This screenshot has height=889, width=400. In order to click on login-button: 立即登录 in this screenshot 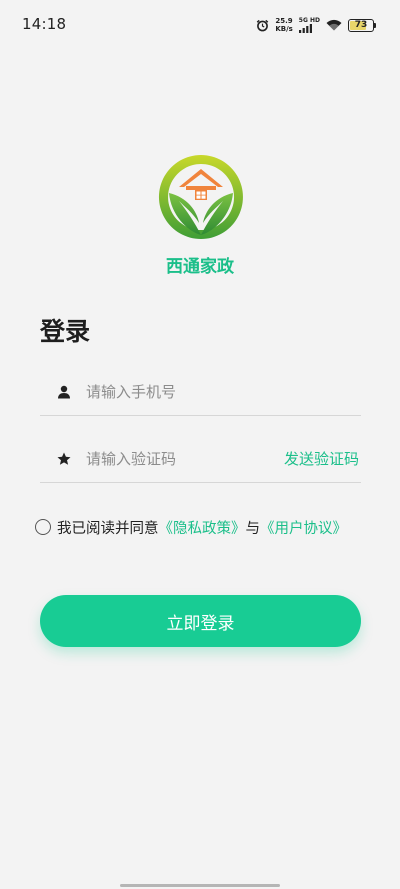, I will do `click(200, 621)`.